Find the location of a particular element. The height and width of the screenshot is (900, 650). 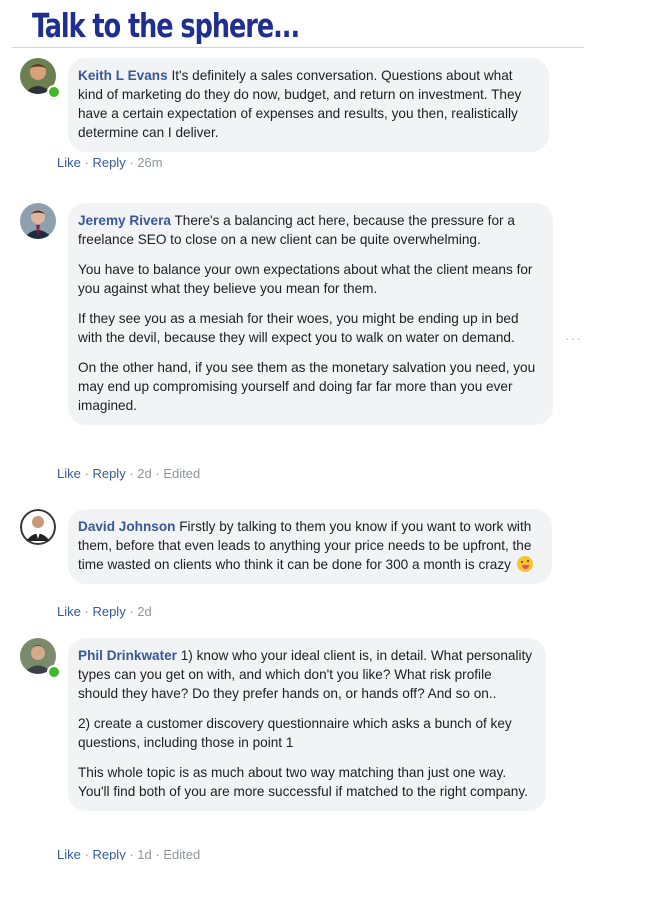

author-name: Jeremy Rivera is located at coordinates (124, 220).